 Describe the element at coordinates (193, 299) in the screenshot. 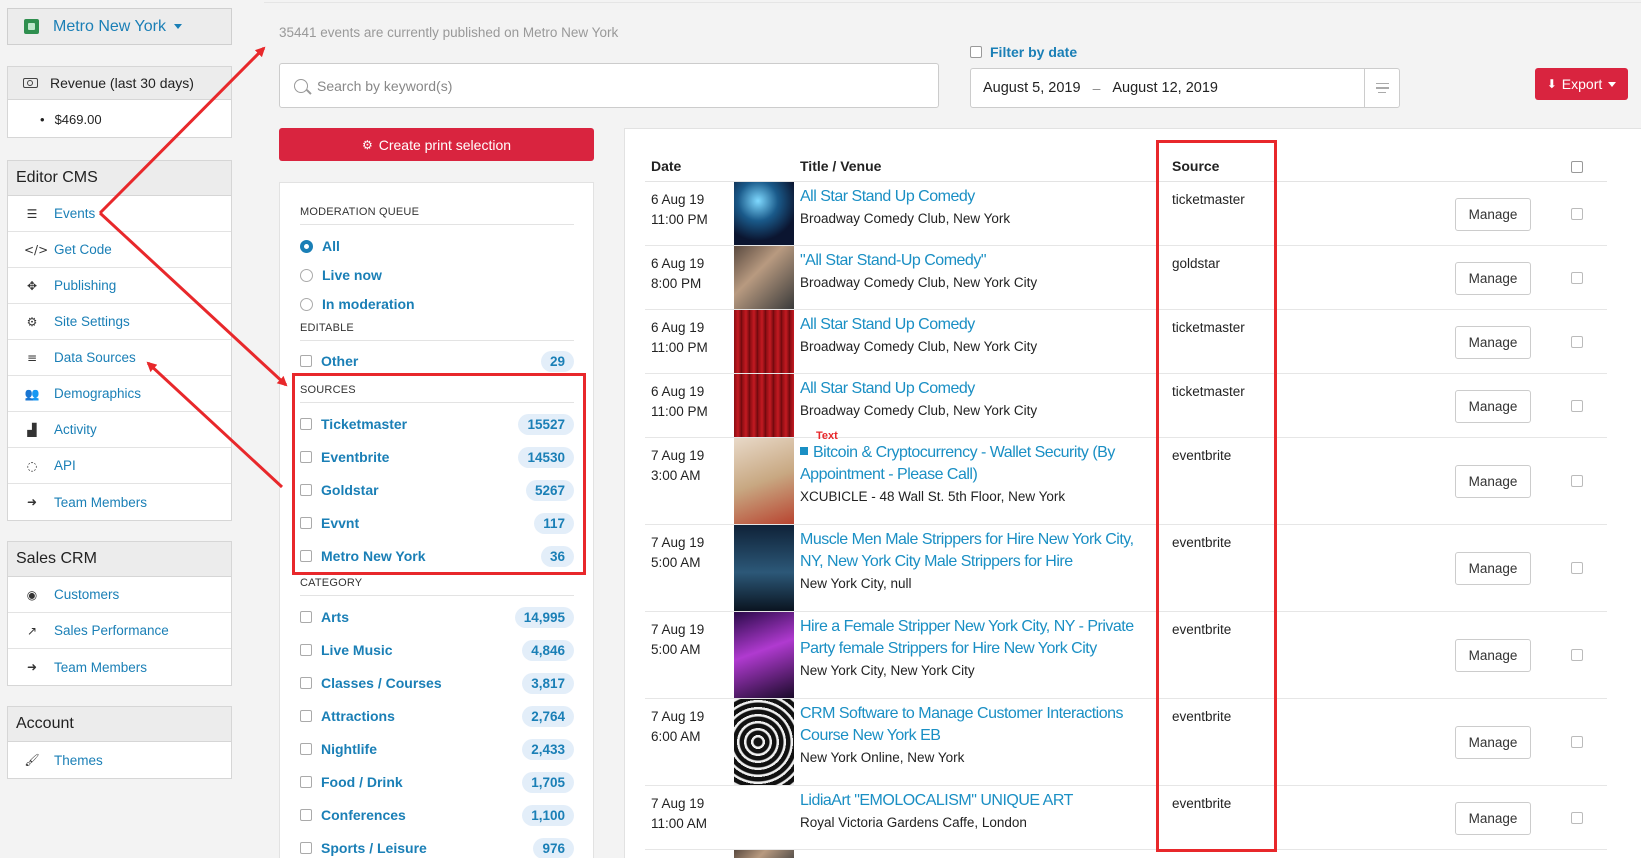

I see `annotation-arrow-to-sources` at that location.